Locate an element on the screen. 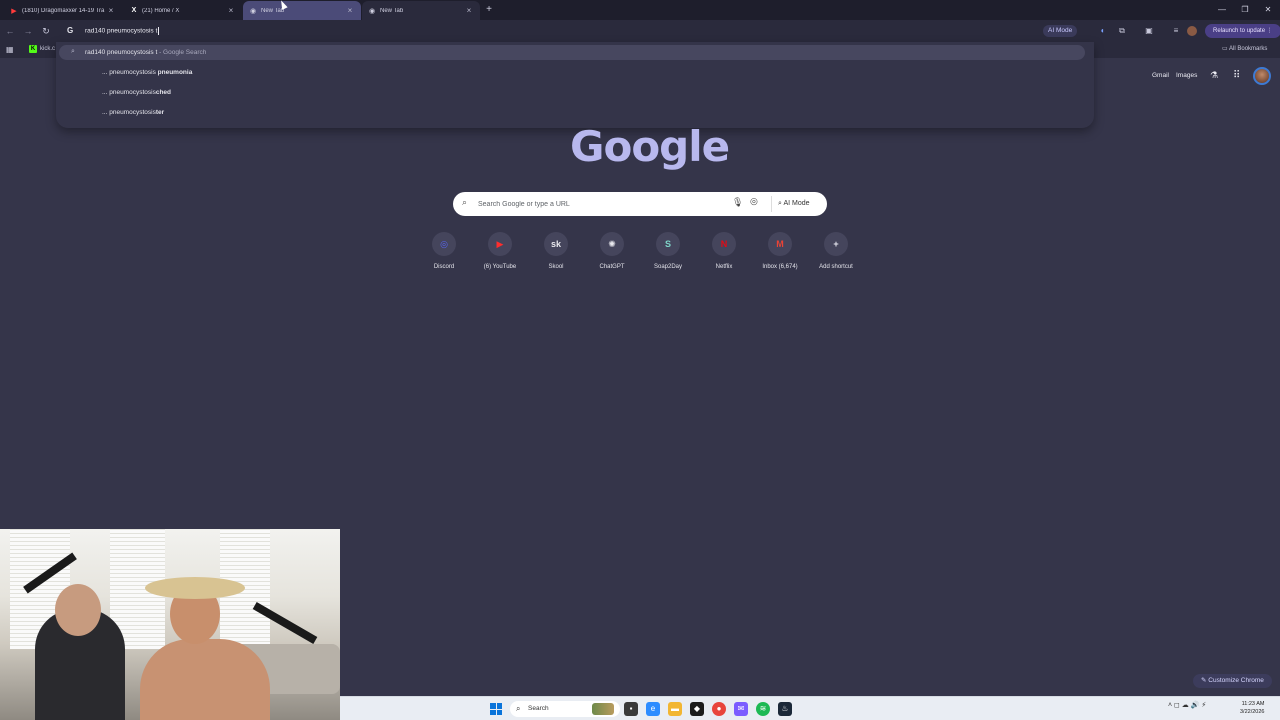 The width and height of the screenshot is (1280, 720). labs-flask-icon: ⚗ is located at coordinates (1214, 75).